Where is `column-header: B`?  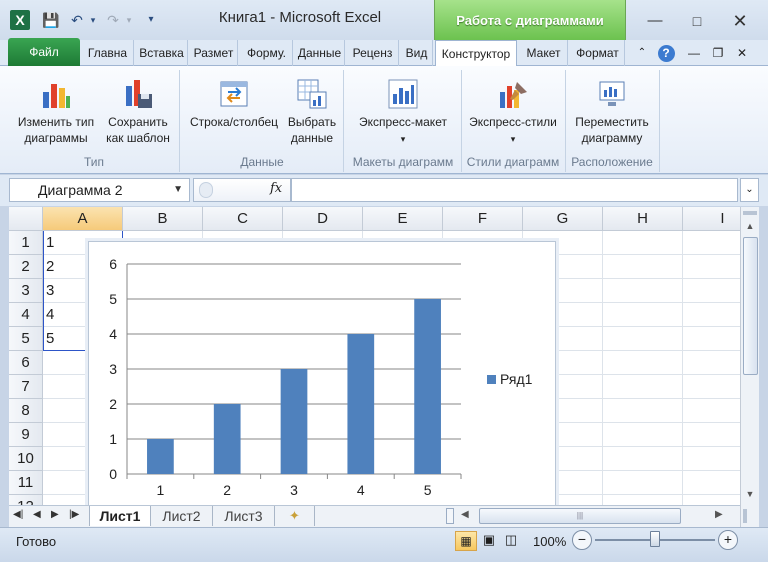
column-header: B is located at coordinates (163, 219).